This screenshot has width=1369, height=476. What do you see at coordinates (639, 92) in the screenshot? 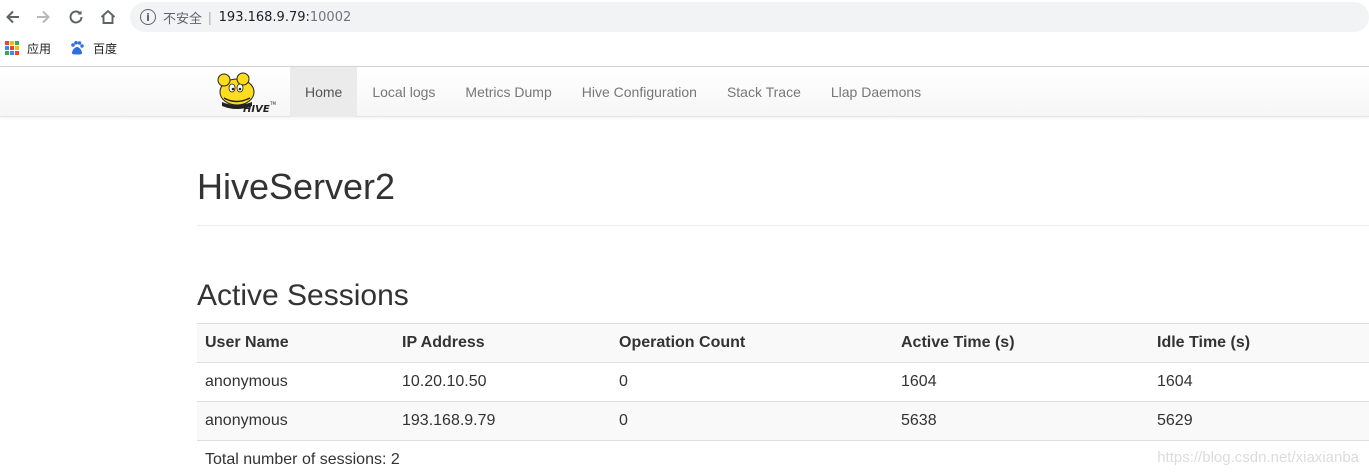
I see `nav-hive-configuration: Hive Configuration` at bounding box center [639, 92].